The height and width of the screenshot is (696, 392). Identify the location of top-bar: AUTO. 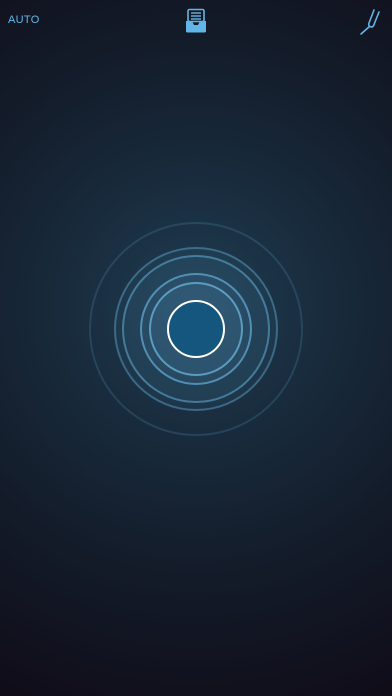
(196, 22).